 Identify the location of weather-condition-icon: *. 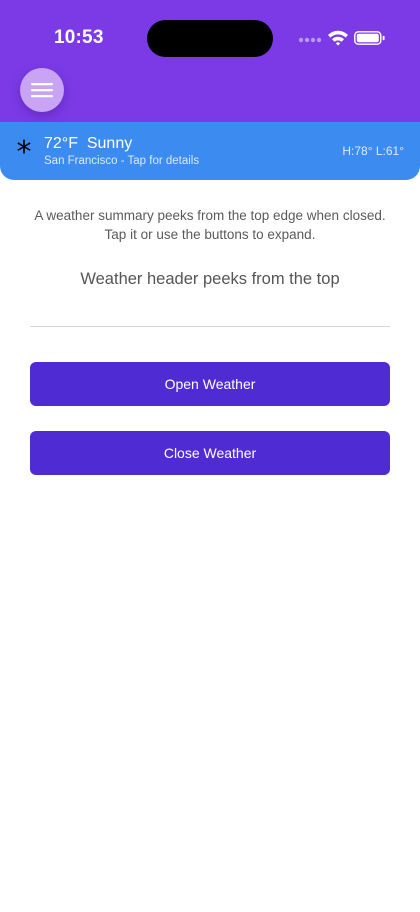
(24, 152).